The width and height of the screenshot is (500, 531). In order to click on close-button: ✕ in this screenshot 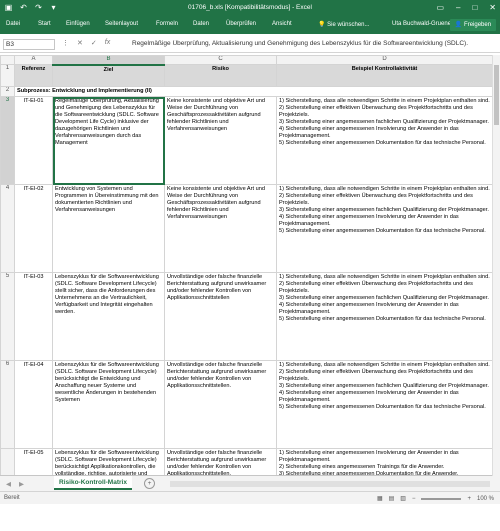, I will do `click(492, 7)`.